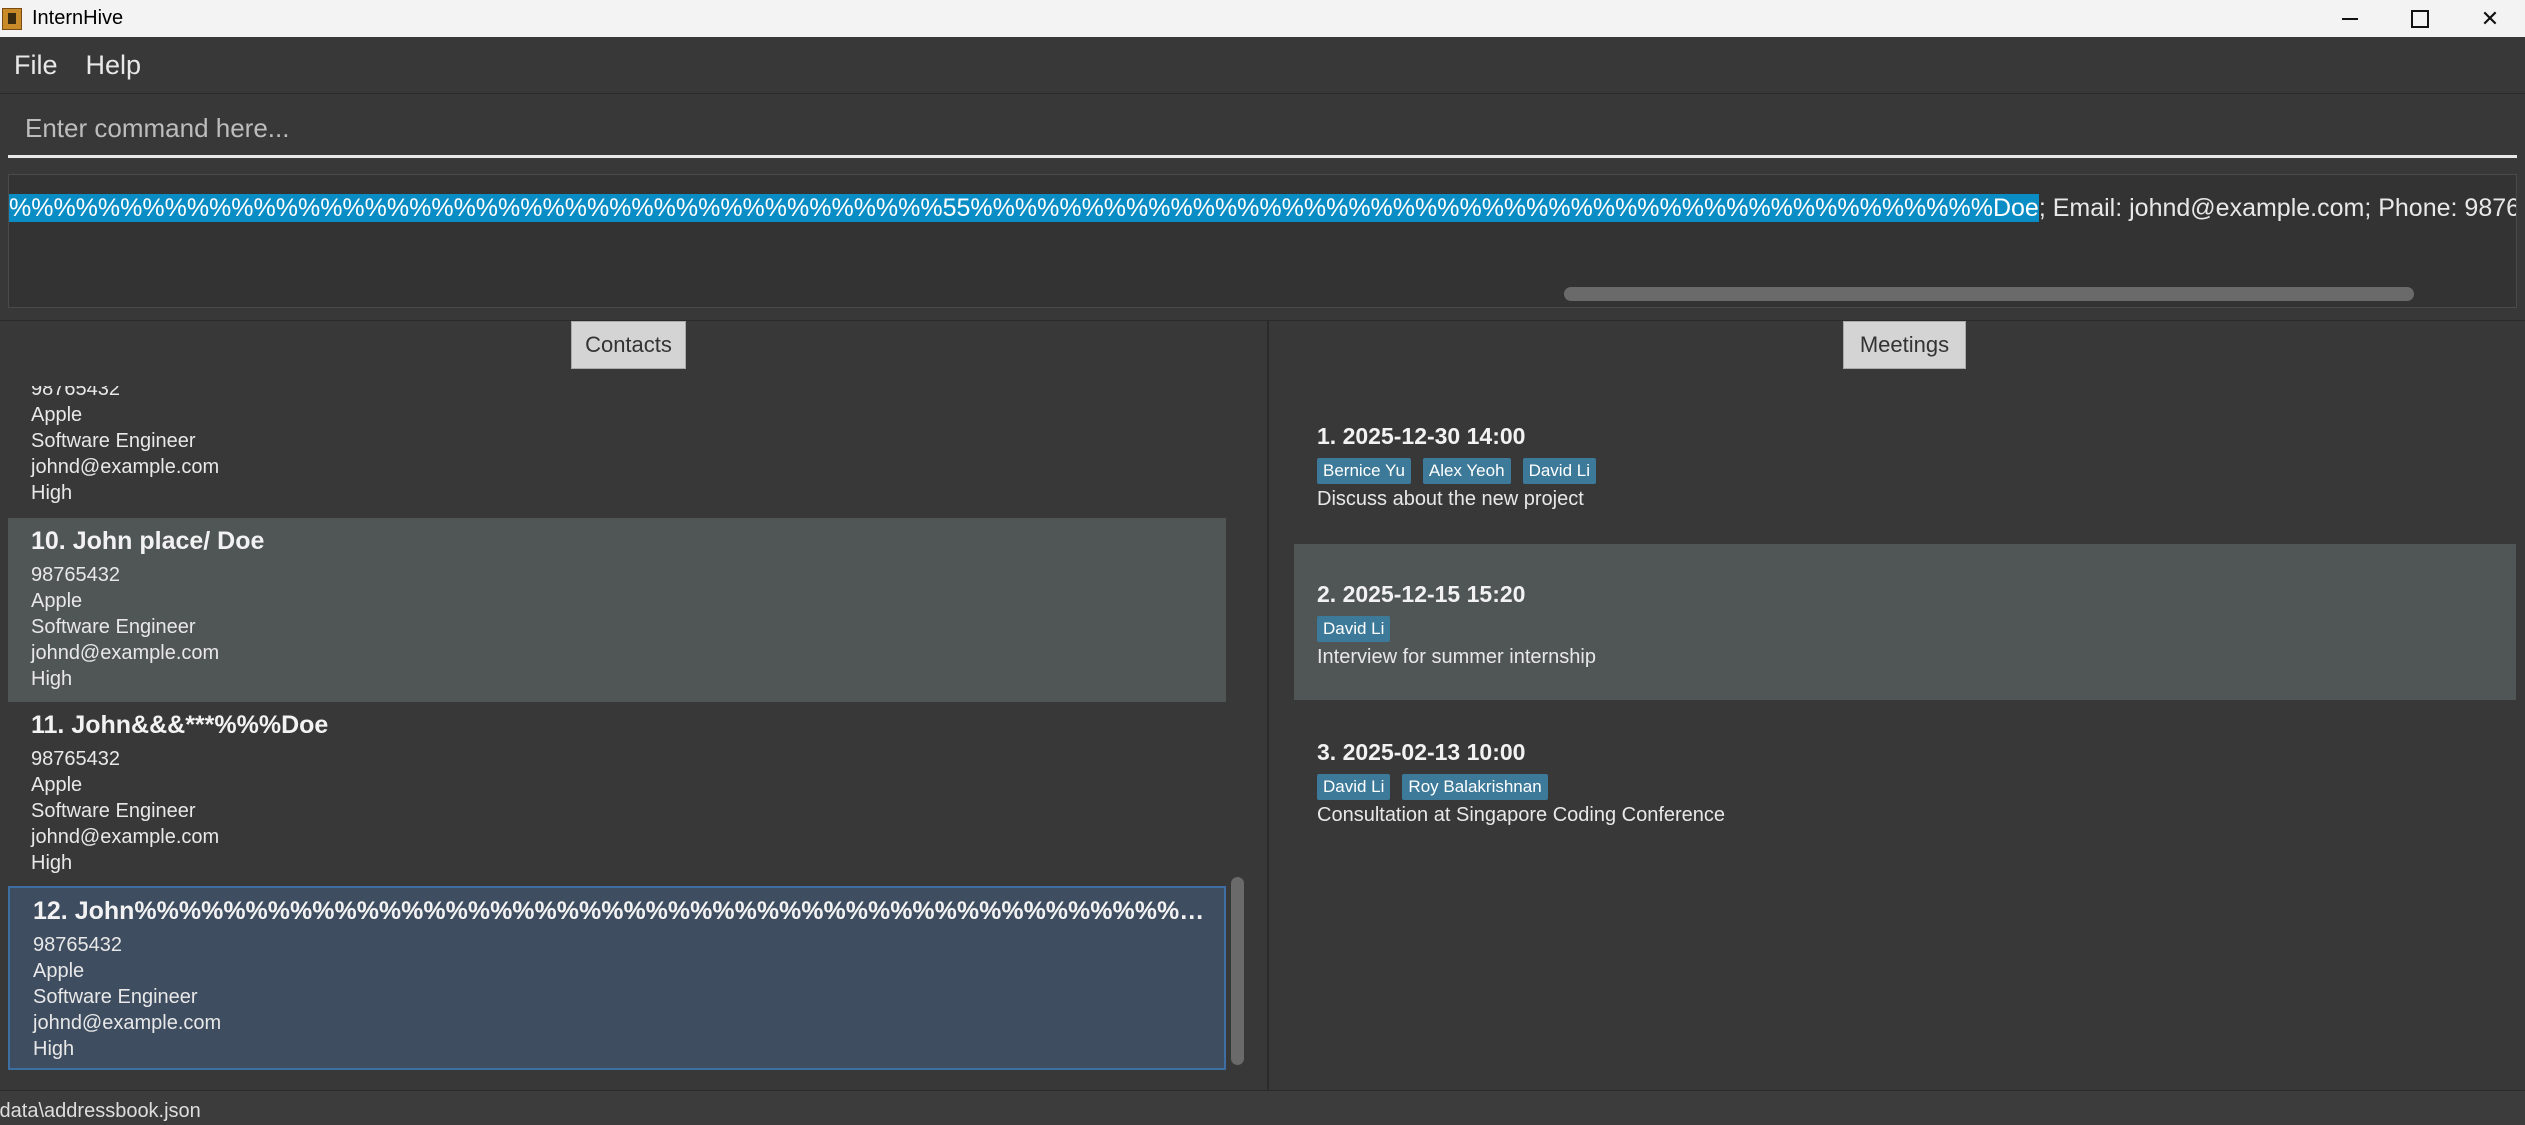  I want to click on maximize-icon, so click(2420, 18).